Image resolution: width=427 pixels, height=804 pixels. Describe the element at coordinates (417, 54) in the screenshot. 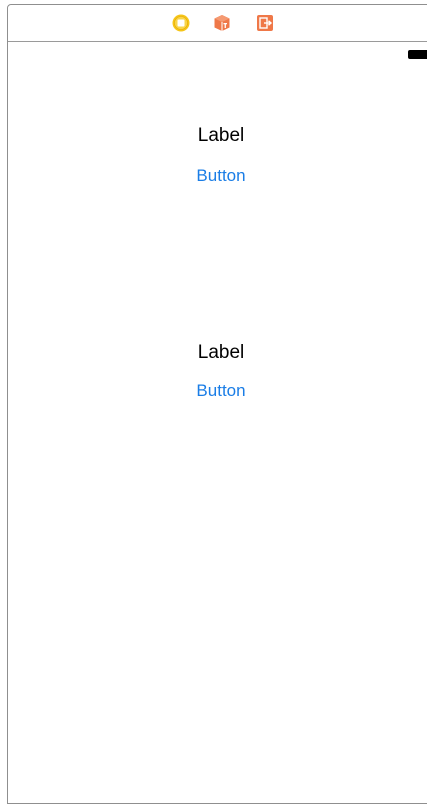

I see `battery-icon` at that location.